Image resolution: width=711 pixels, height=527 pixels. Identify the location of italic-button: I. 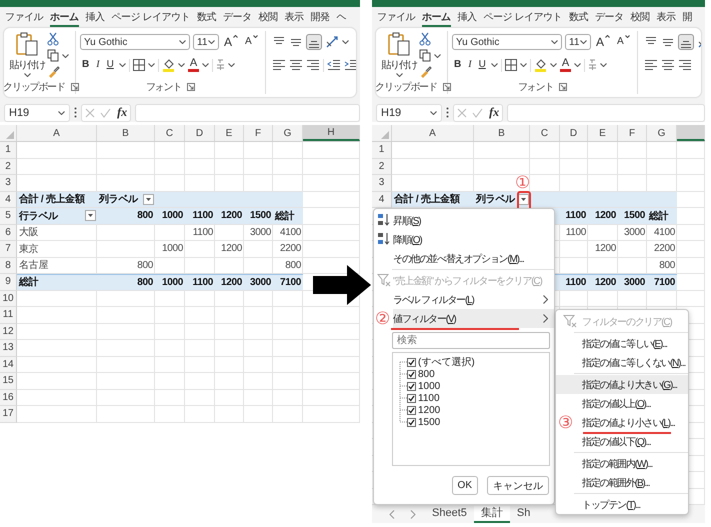
(98, 65).